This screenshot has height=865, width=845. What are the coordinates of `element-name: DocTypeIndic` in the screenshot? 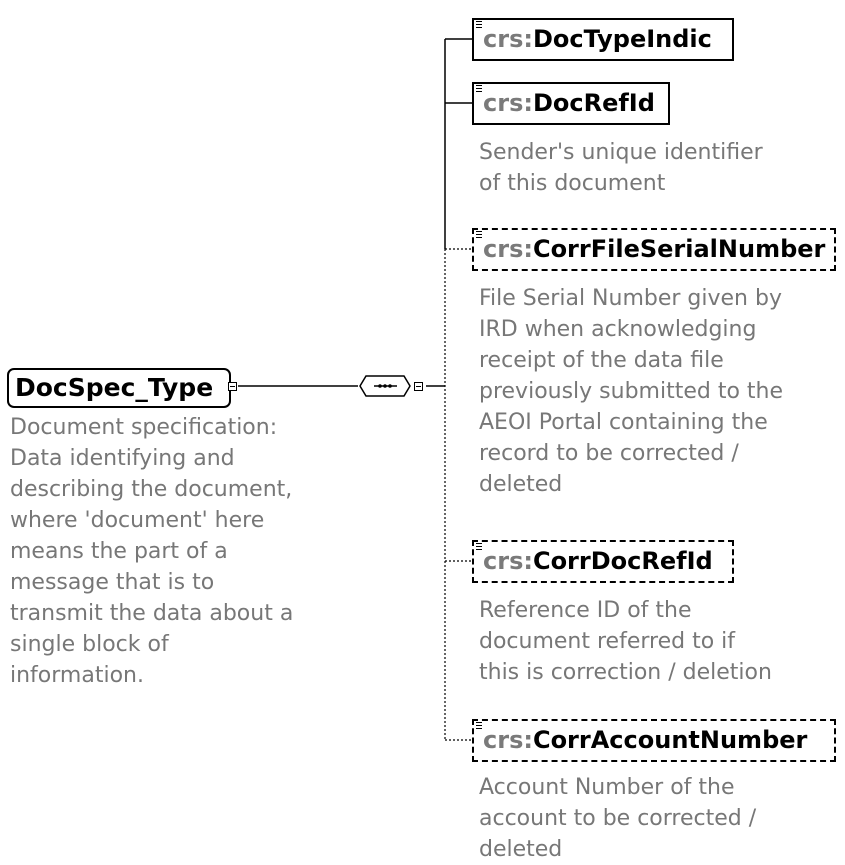 It's located at (622, 39).